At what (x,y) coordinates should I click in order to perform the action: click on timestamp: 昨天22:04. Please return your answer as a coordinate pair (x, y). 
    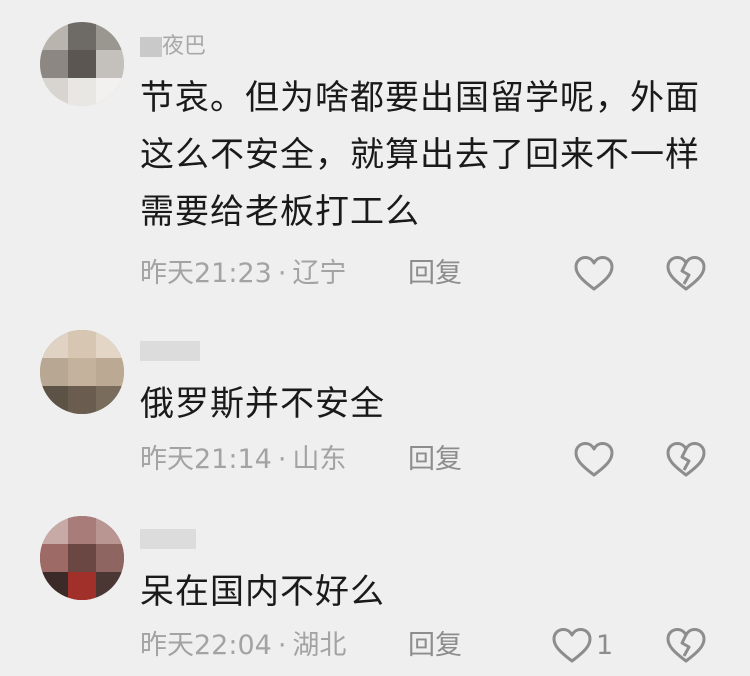
    Looking at the image, I should click on (206, 645).